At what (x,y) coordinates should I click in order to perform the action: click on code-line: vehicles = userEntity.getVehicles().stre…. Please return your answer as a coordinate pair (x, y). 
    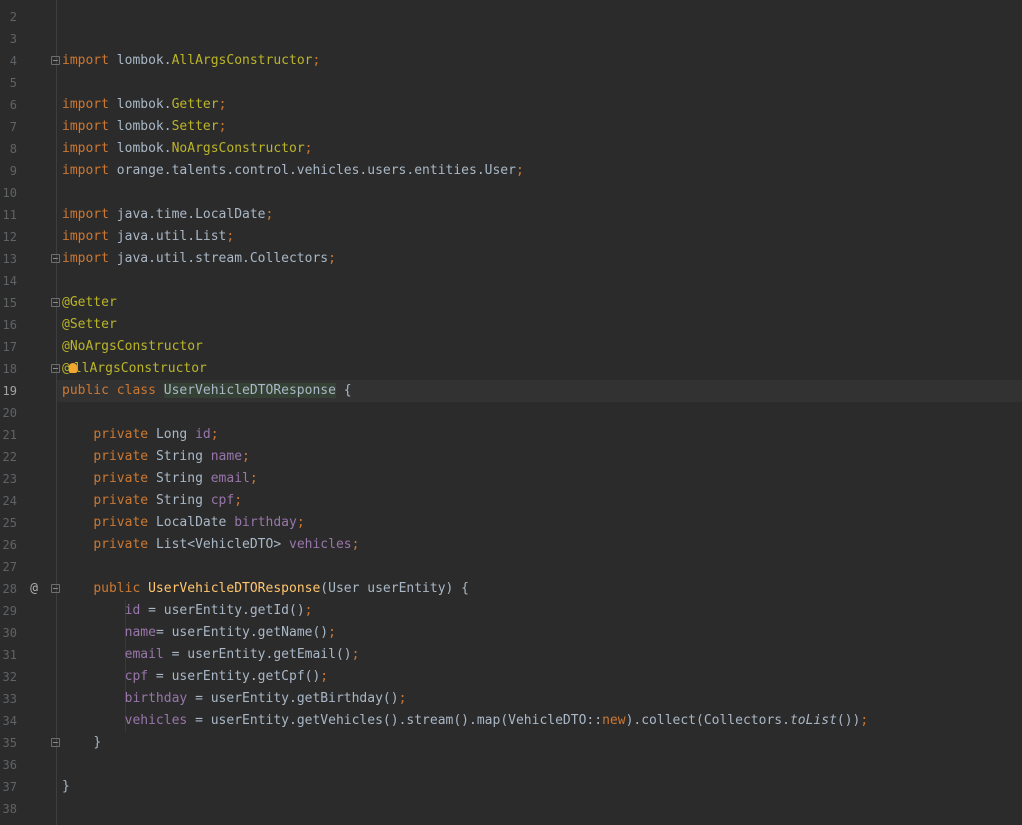
    Looking at the image, I should click on (496, 720).